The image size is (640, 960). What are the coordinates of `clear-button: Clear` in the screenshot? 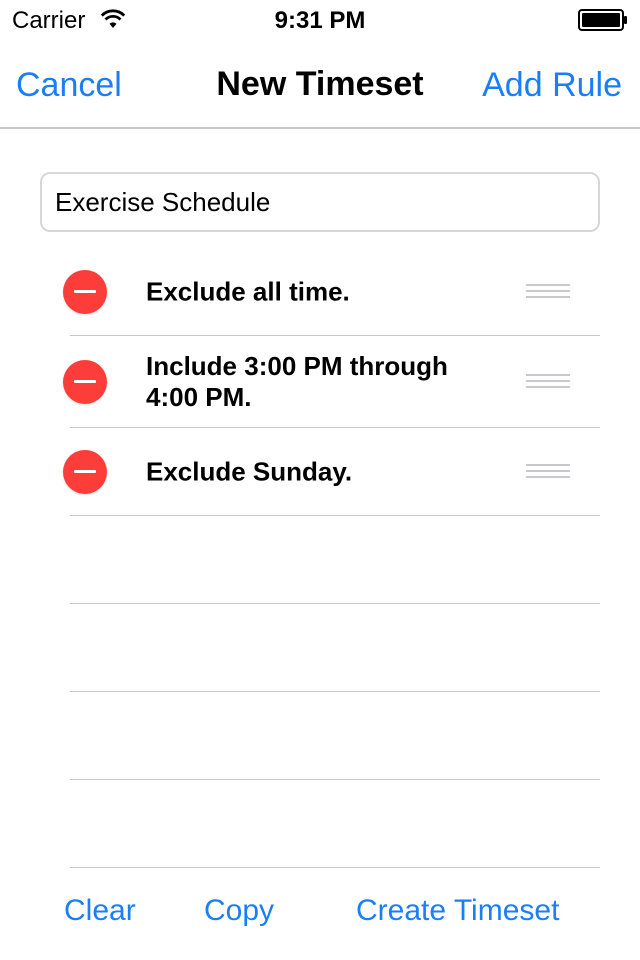 It's located at (100, 911).